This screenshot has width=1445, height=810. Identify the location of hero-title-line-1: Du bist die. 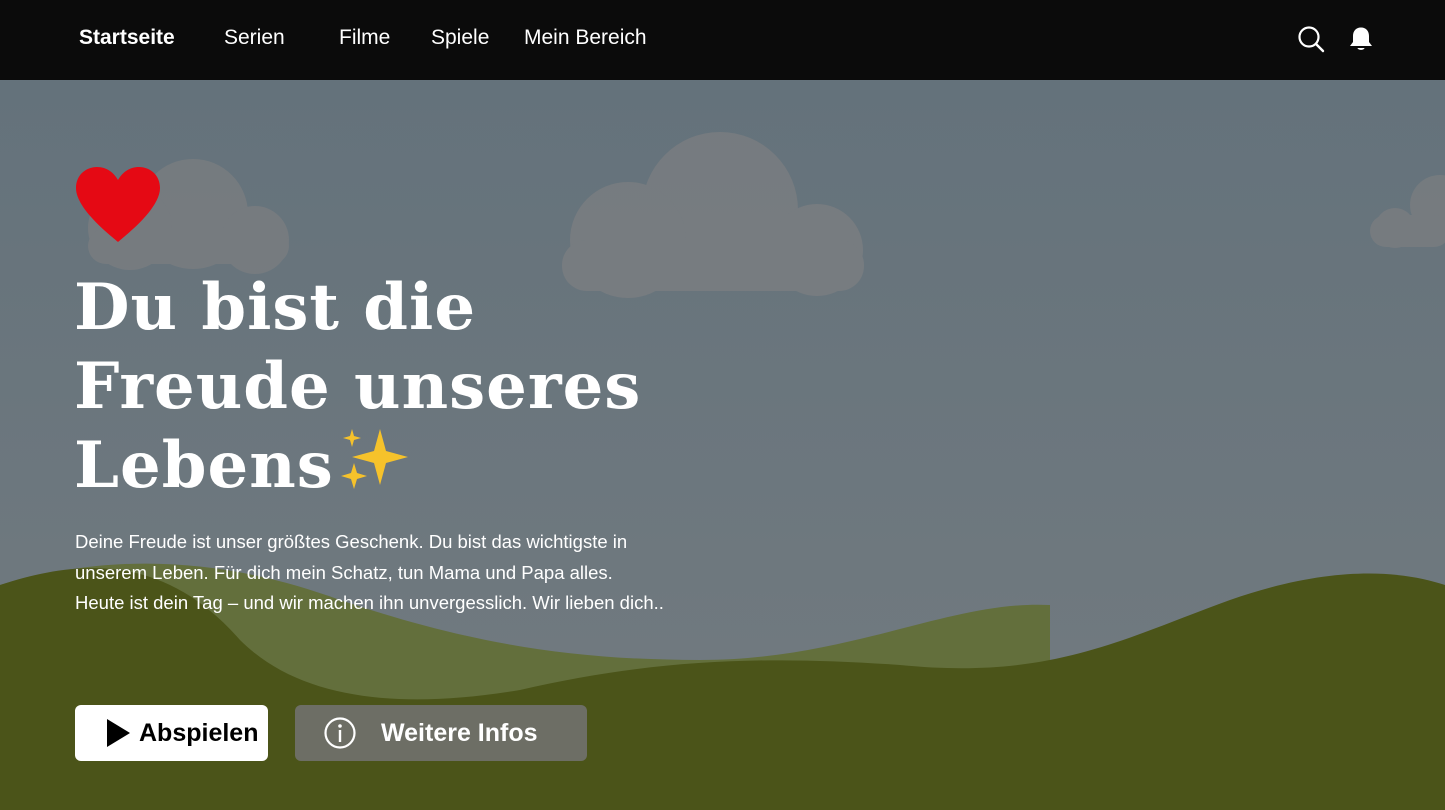
(275, 307).